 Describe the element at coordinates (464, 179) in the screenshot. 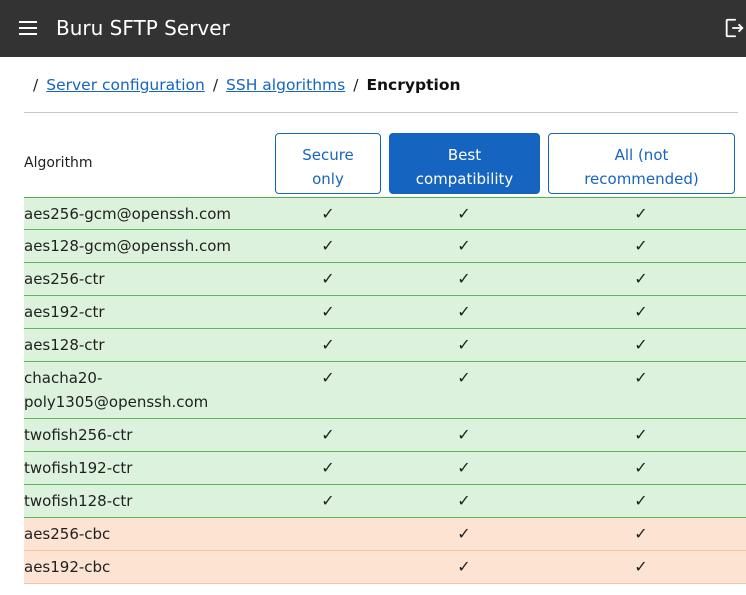

I see `best-compatibility-line2: compatibility` at that location.